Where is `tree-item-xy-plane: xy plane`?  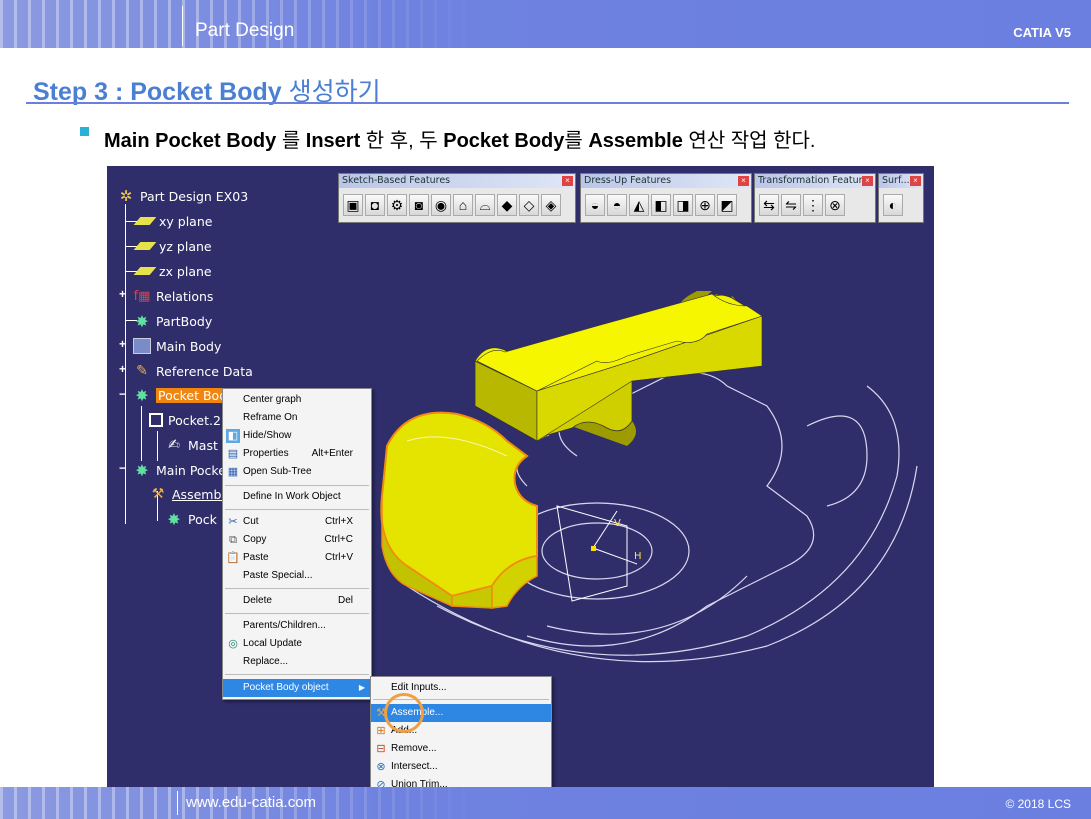
tree-item-xy-plane: xy plane is located at coordinates (172, 221).